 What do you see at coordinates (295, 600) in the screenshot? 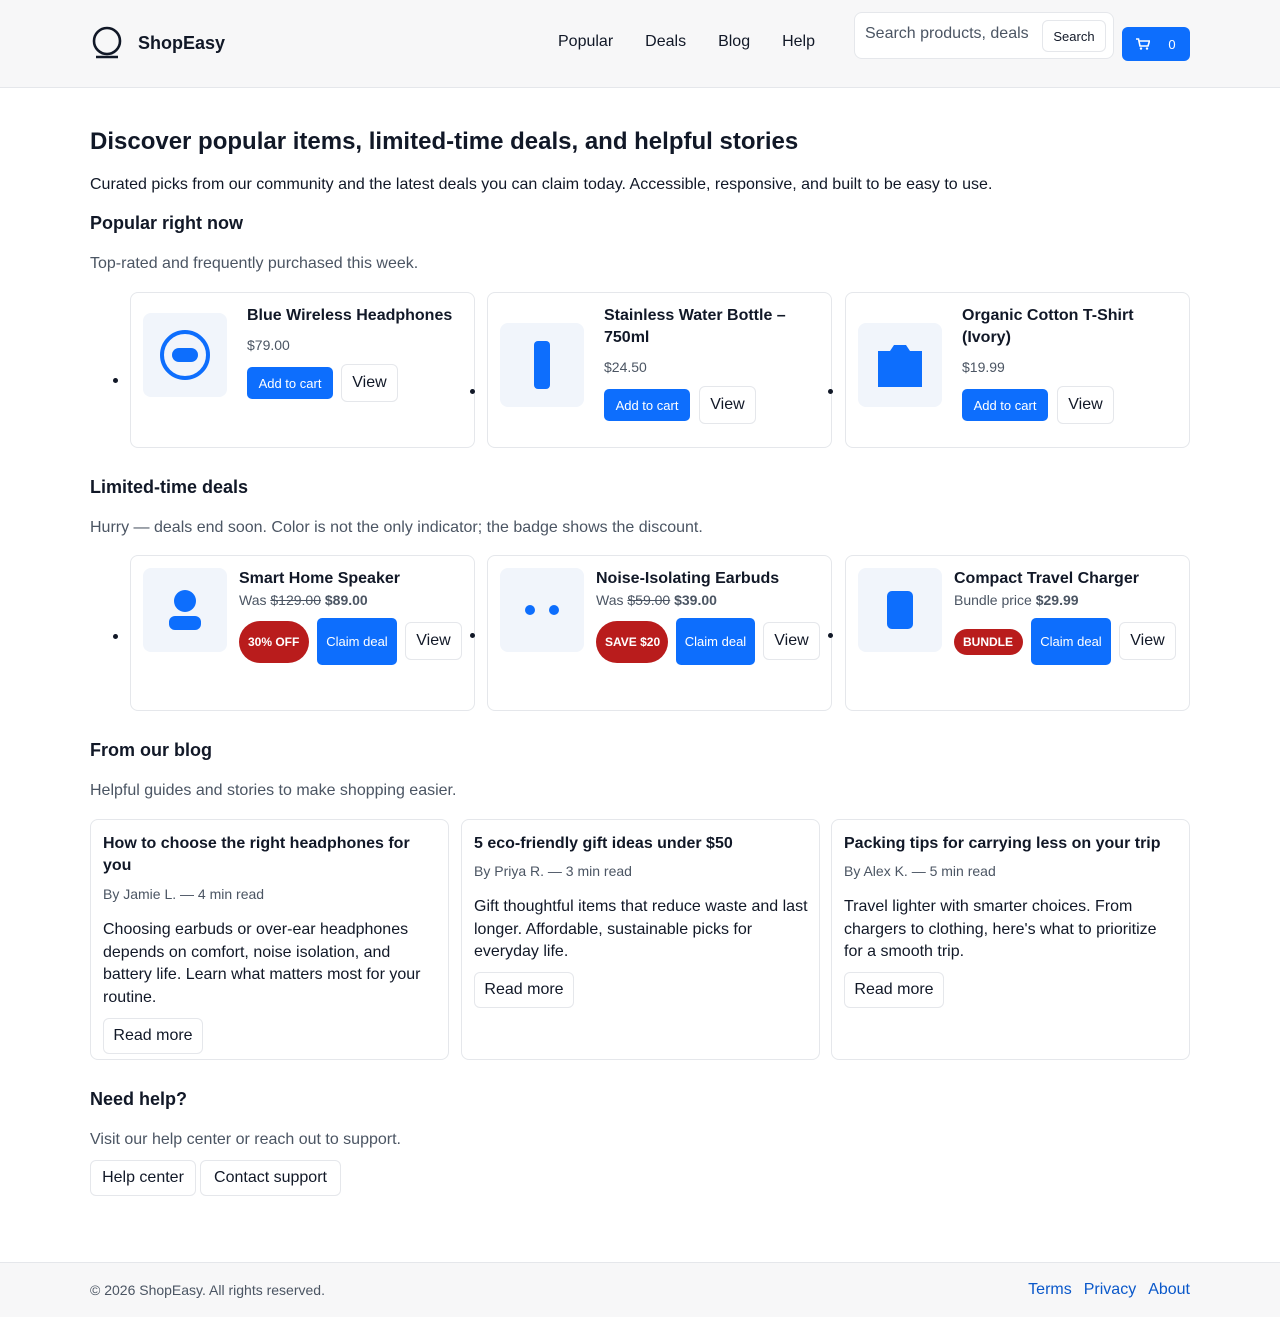
I see `old-price: $129.00` at bounding box center [295, 600].